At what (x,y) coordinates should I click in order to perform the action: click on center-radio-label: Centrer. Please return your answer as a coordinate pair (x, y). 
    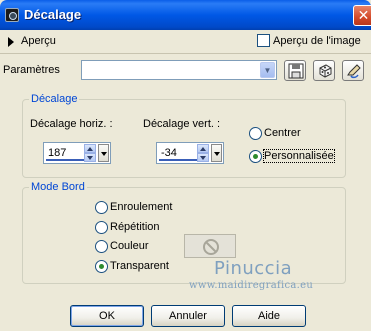
    Looking at the image, I should click on (282, 133).